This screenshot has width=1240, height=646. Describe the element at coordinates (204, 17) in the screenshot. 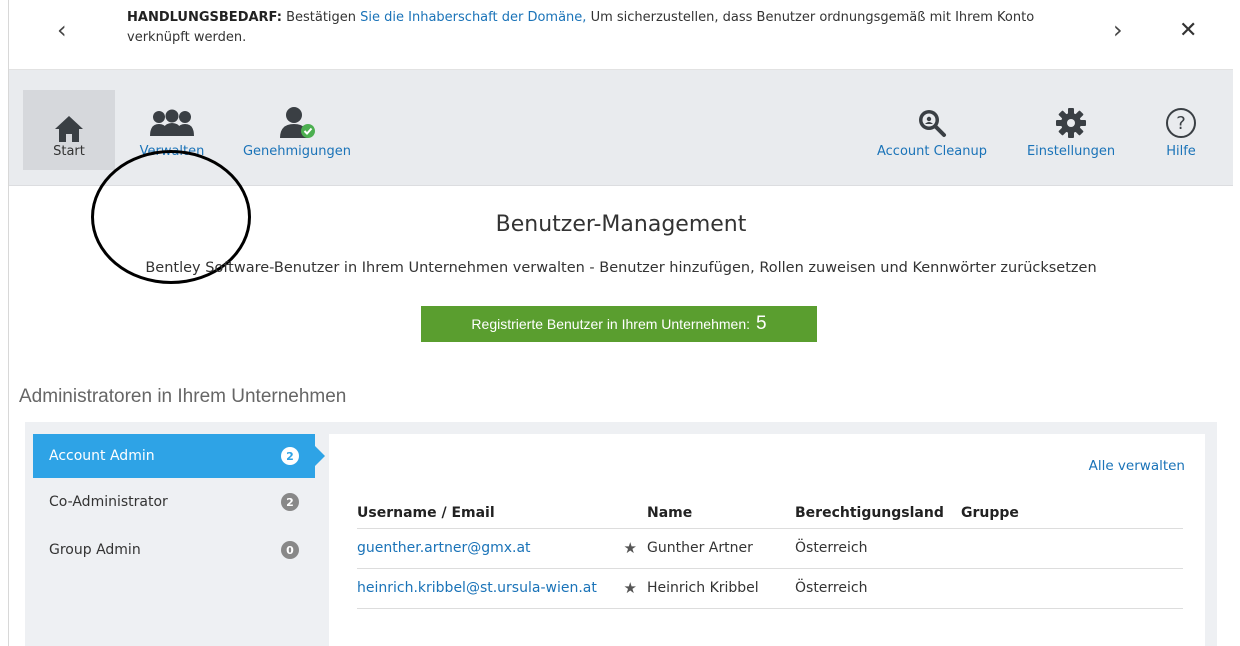

I see `notification-heading: HANDLUNGSBEDARF:` at that location.